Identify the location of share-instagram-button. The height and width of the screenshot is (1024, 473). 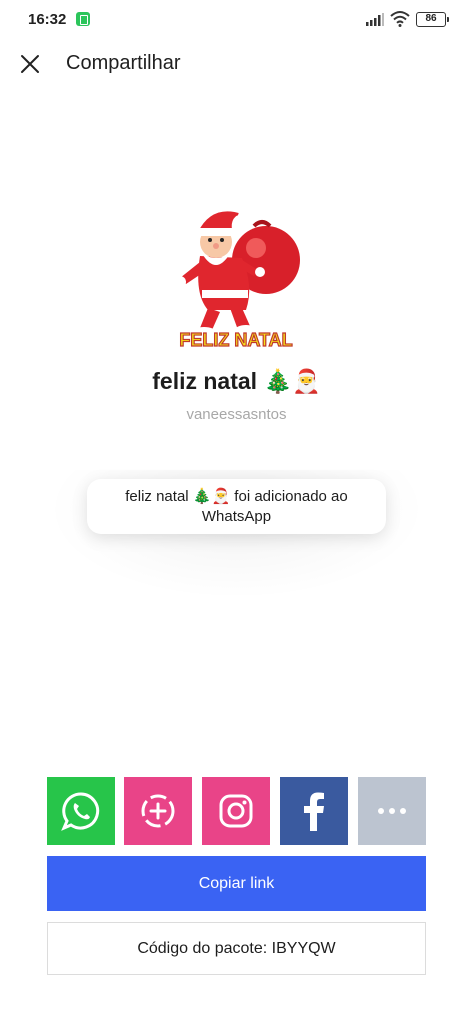
(236, 811).